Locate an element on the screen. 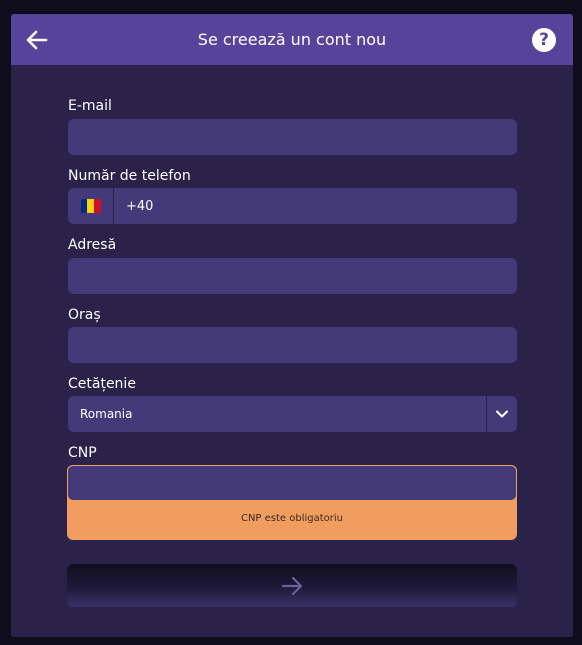 This screenshot has height=645, width=582. submit-button is located at coordinates (292, 585).